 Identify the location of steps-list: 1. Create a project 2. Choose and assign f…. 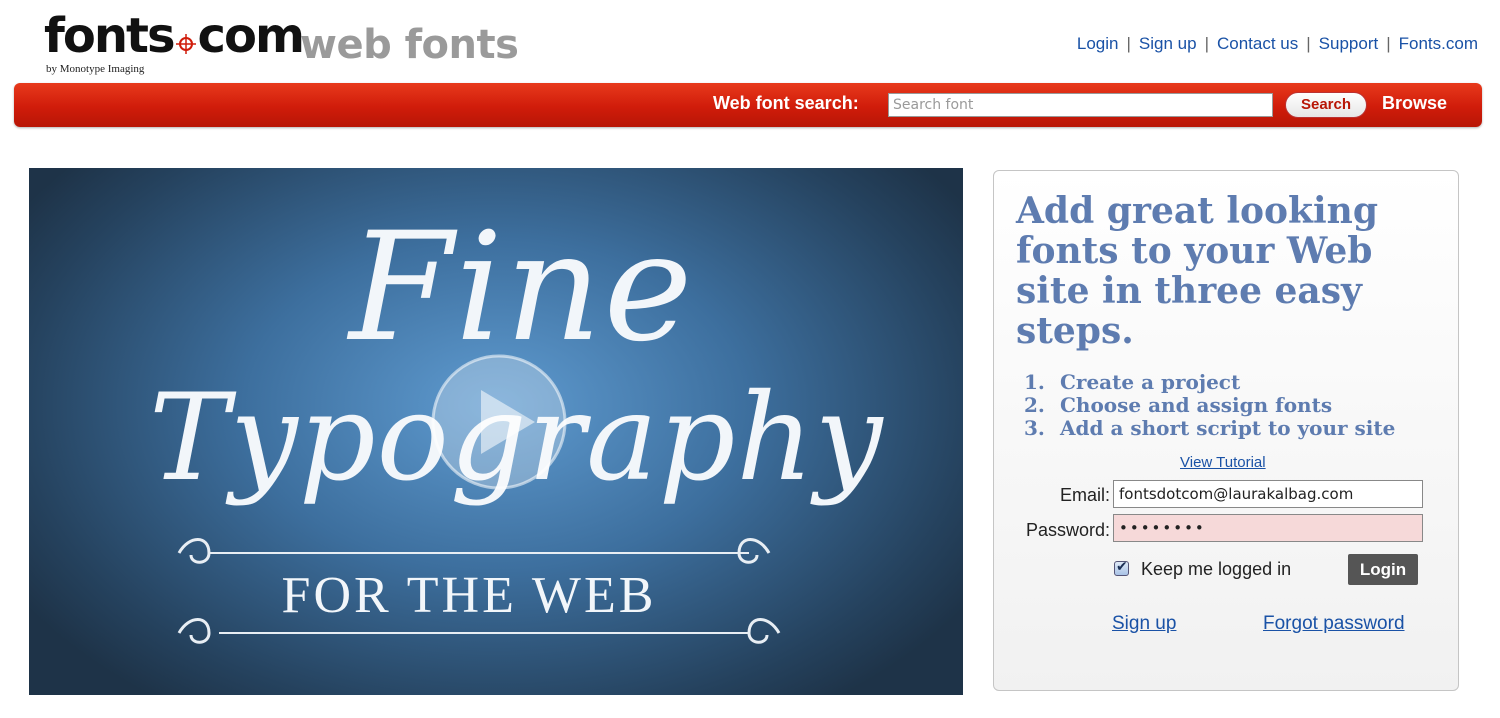
(1209, 405).